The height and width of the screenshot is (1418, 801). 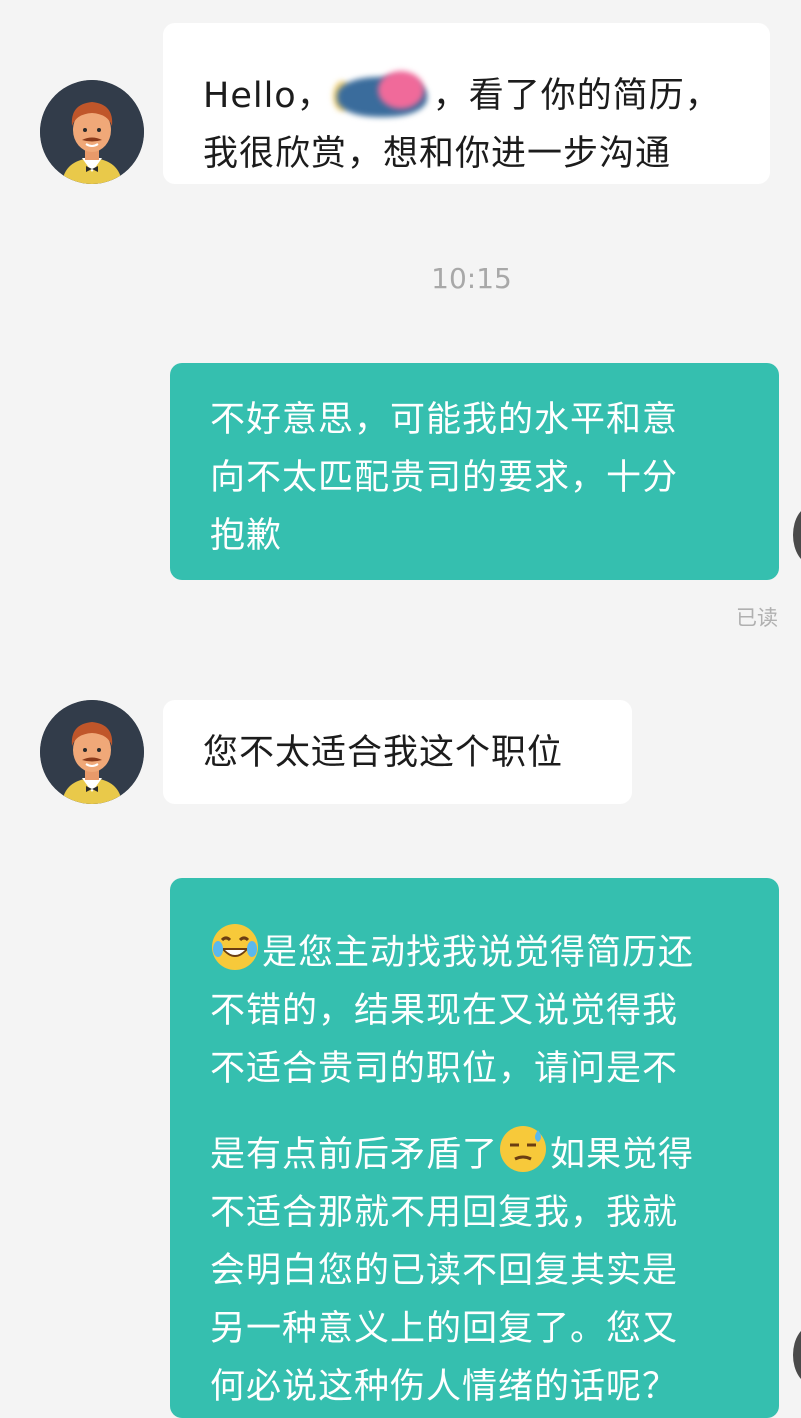 What do you see at coordinates (444, 1329) in the screenshot?
I see `message-text-line: 另一种意义上的回复了。您又` at bounding box center [444, 1329].